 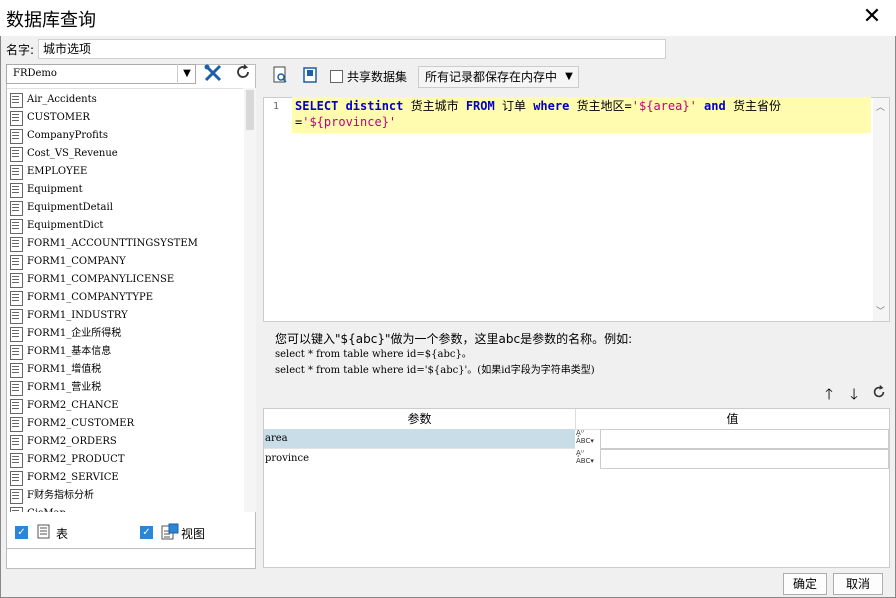 What do you see at coordinates (125, 352) in the screenshot?
I see `table-list-item: FORM1_基本信息` at bounding box center [125, 352].